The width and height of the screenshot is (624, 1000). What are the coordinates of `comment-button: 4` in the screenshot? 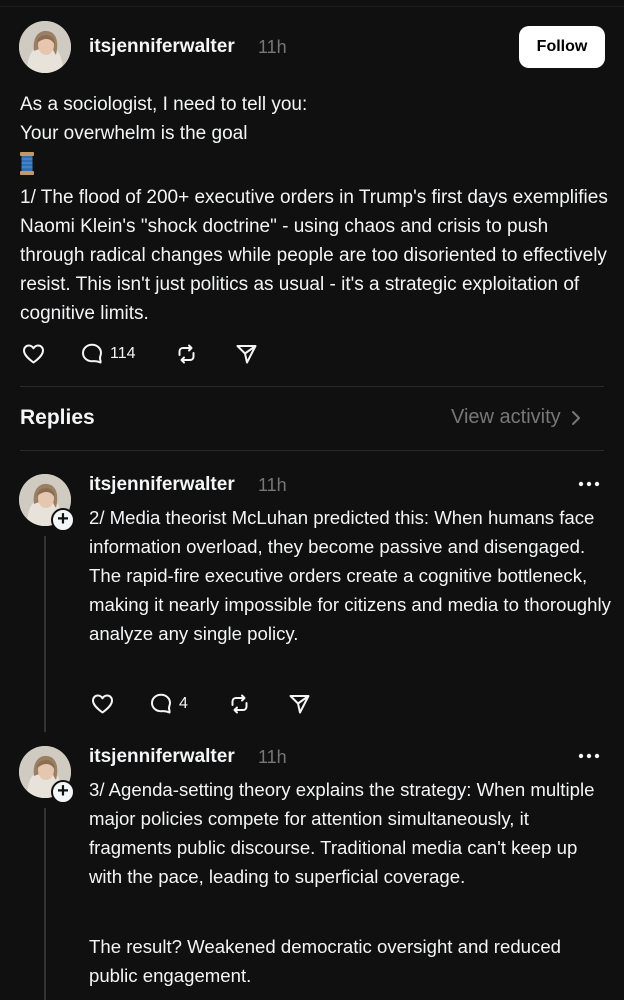 It's located at (168, 704).